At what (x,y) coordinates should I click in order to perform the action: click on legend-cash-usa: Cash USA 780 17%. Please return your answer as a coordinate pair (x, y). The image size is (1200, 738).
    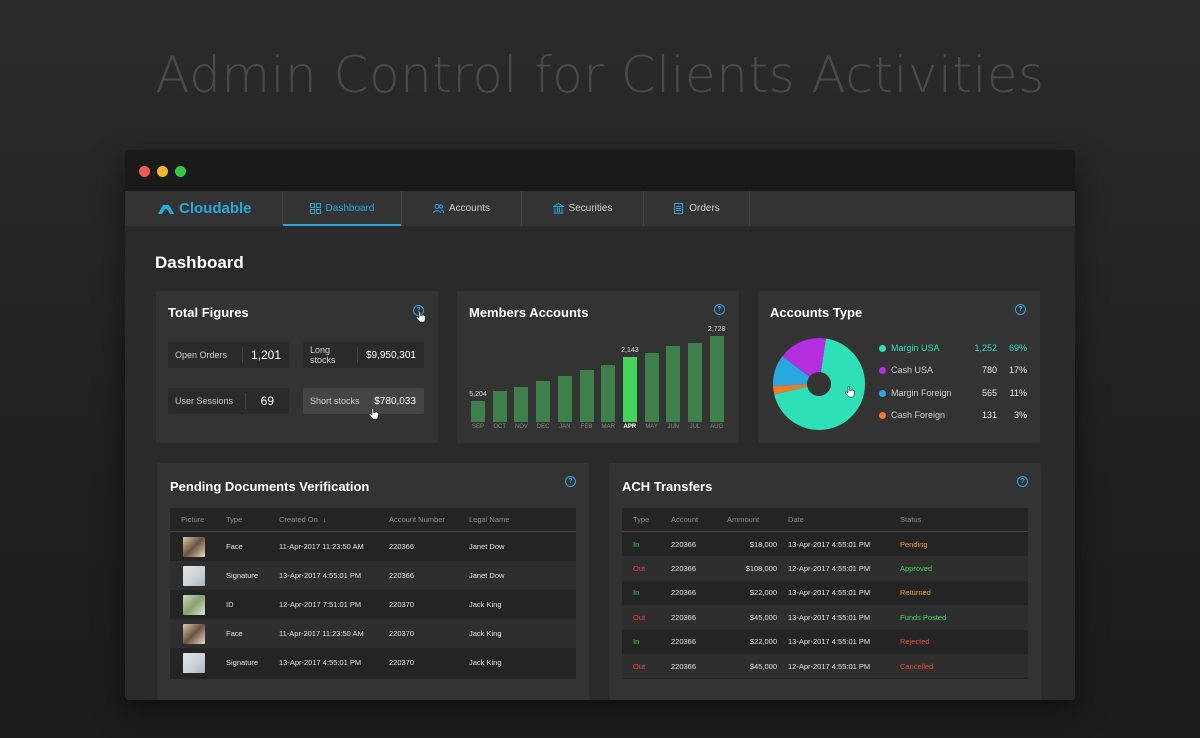
    Looking at the image, I should click on (953, 370).